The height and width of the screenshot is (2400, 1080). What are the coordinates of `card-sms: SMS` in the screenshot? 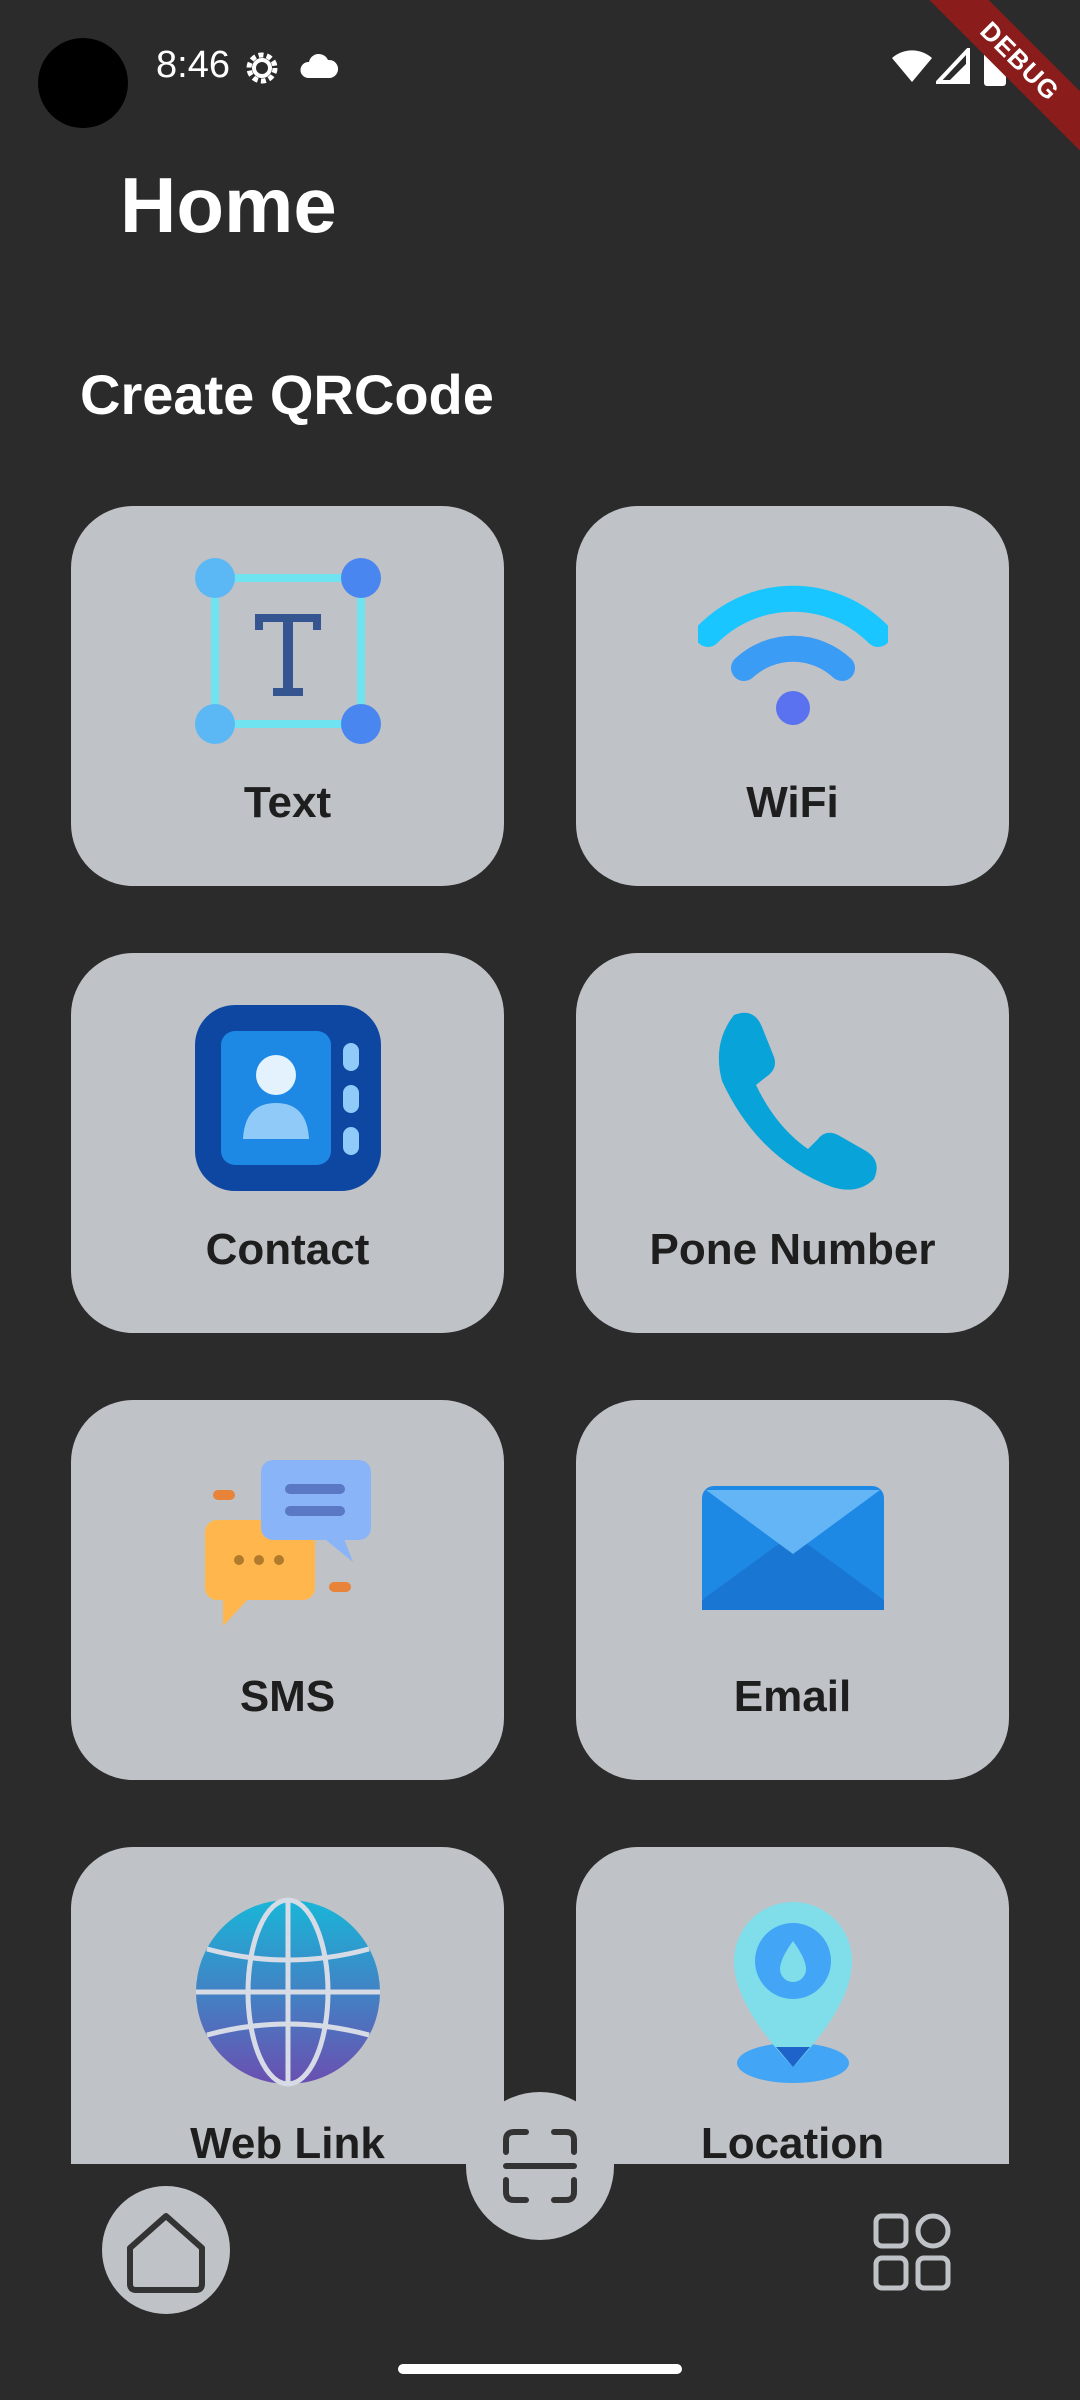 It's located at (287, 1590).